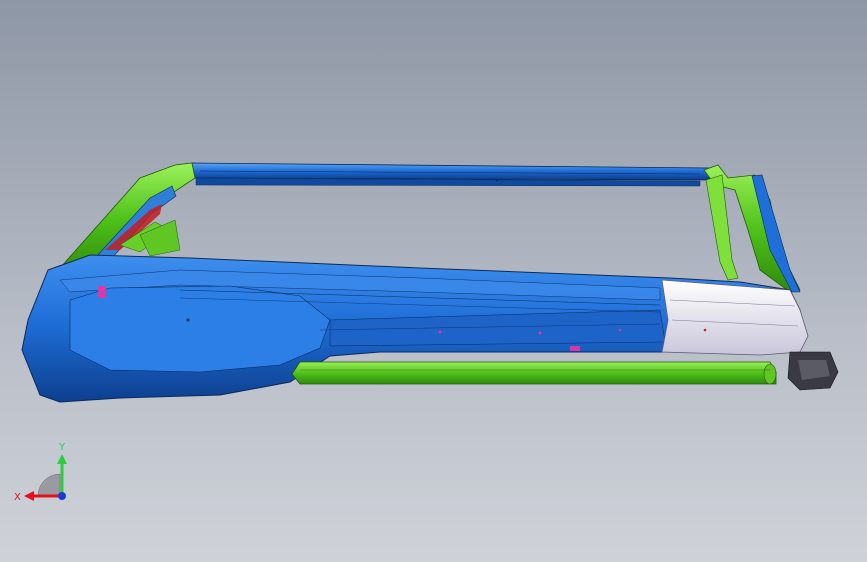 The image size is (867, 562). What do you see at coordinates (62, 496) in the screenshot?
I see `z-axis-marker` at bounding box center [62, 496].